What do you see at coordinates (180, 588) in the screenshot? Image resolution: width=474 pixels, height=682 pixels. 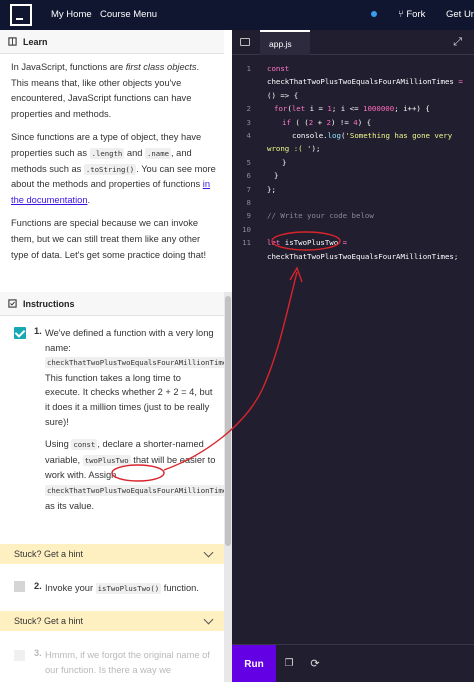 I see `text: function.` at bounding box center [180, 588].